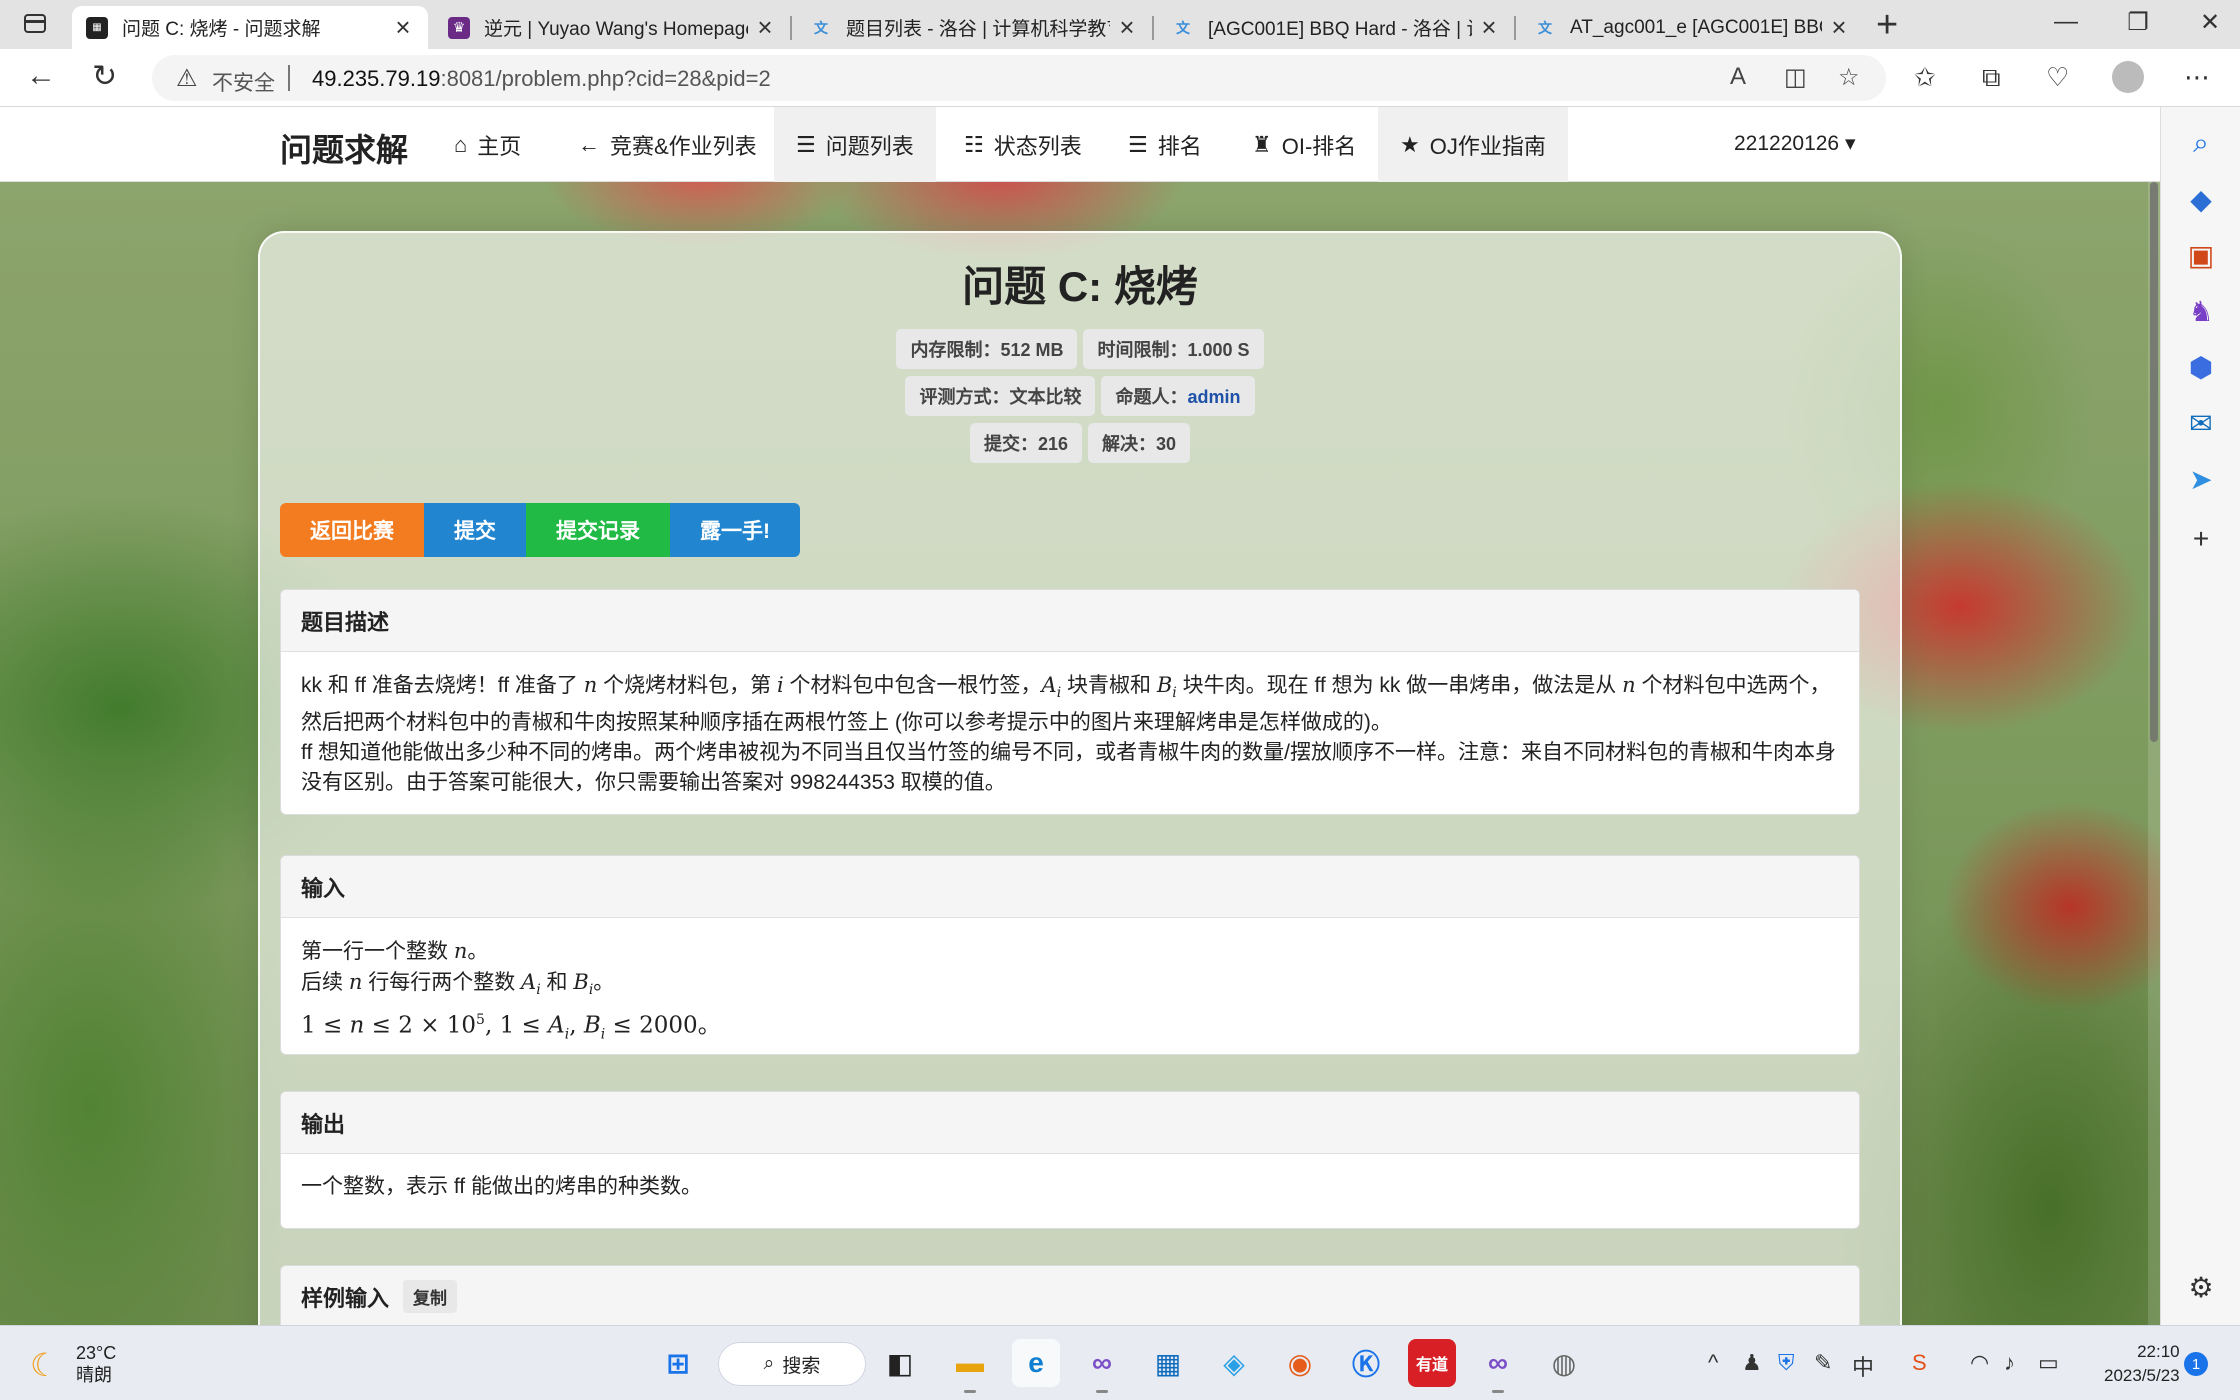  I want to click on tab-actions-icon, so click(35, 24).